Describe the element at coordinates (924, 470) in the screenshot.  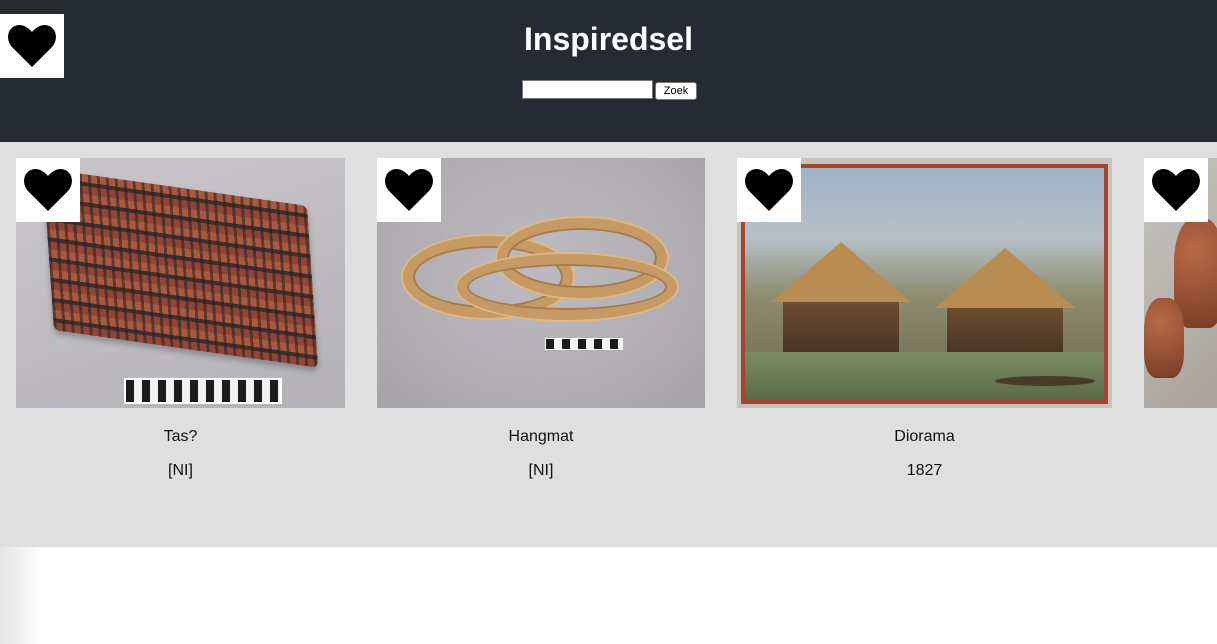
I see `item-date: 1827` at that location.